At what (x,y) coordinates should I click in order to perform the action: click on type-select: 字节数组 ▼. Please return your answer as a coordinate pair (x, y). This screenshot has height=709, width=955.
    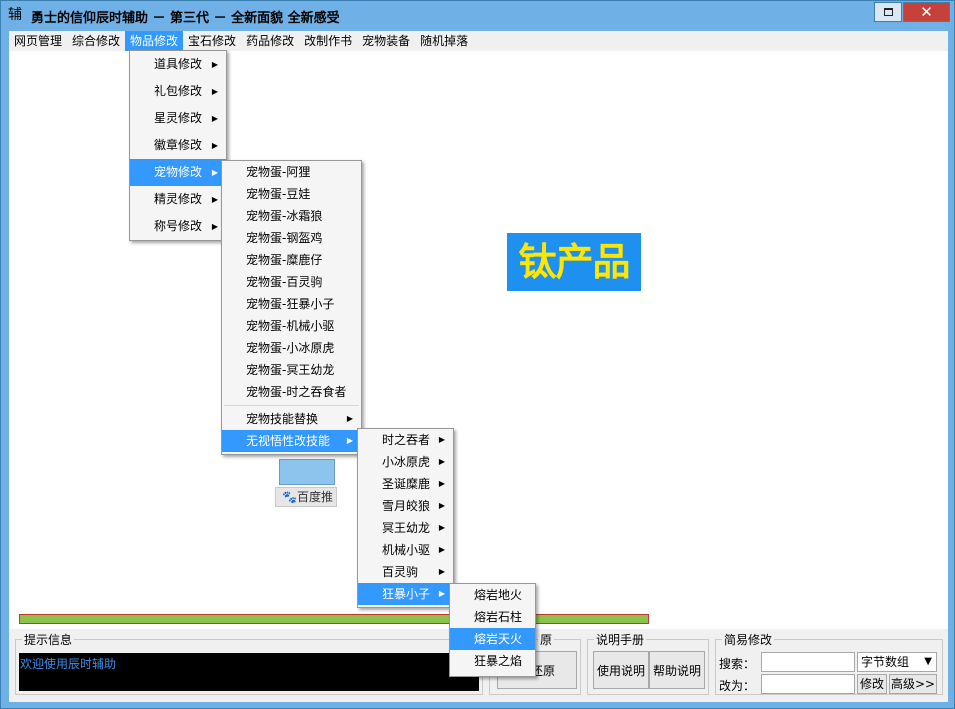
    Looking at the image, I should click on (897, 662).